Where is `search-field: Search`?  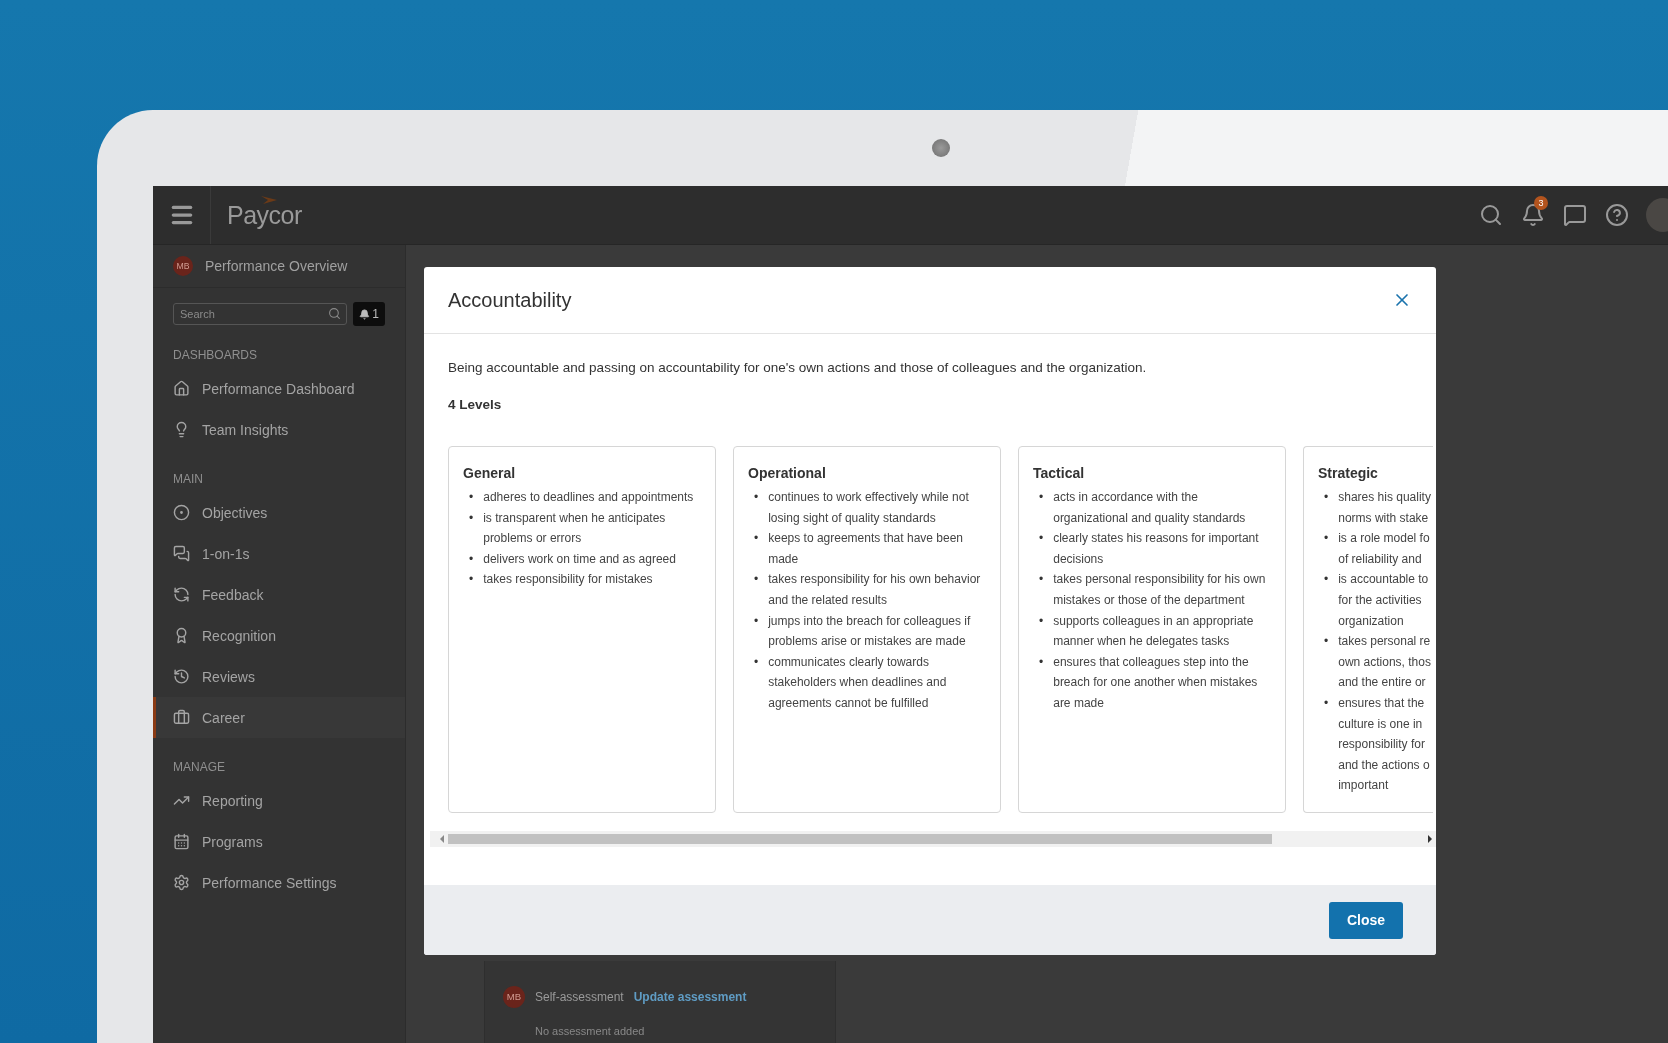 search-field: Search is located at coordinates (260, 314).